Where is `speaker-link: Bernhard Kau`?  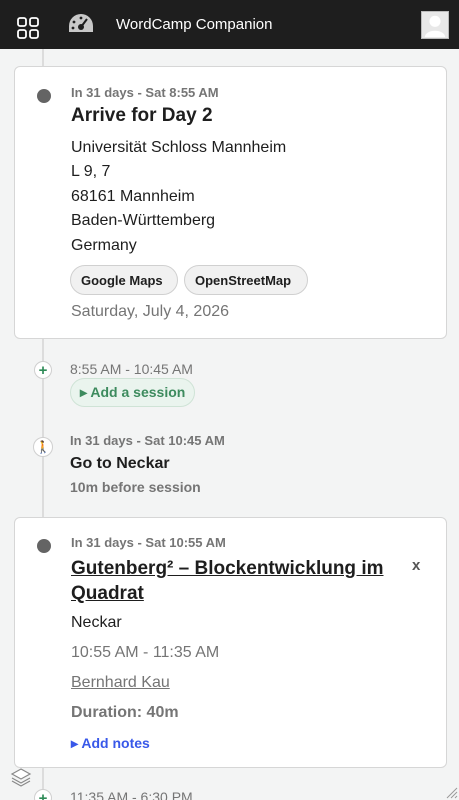 speaker-link: Bernhard Kau is located at coordinates (120, 683).